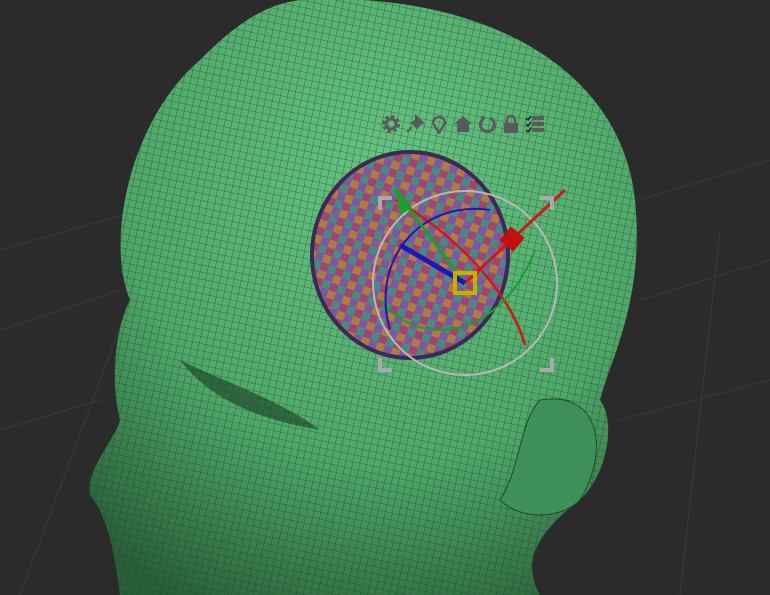  What do you see at coordinates (415, 124) in the screenshot?
I see `pin-icon` at bounding box center [415, 124].